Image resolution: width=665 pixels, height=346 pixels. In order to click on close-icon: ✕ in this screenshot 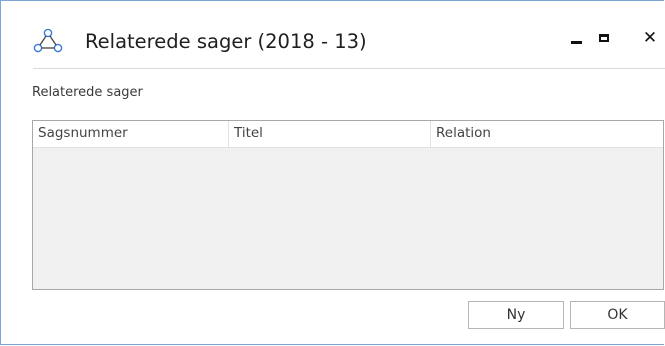, I will do `click(650, 37)`.